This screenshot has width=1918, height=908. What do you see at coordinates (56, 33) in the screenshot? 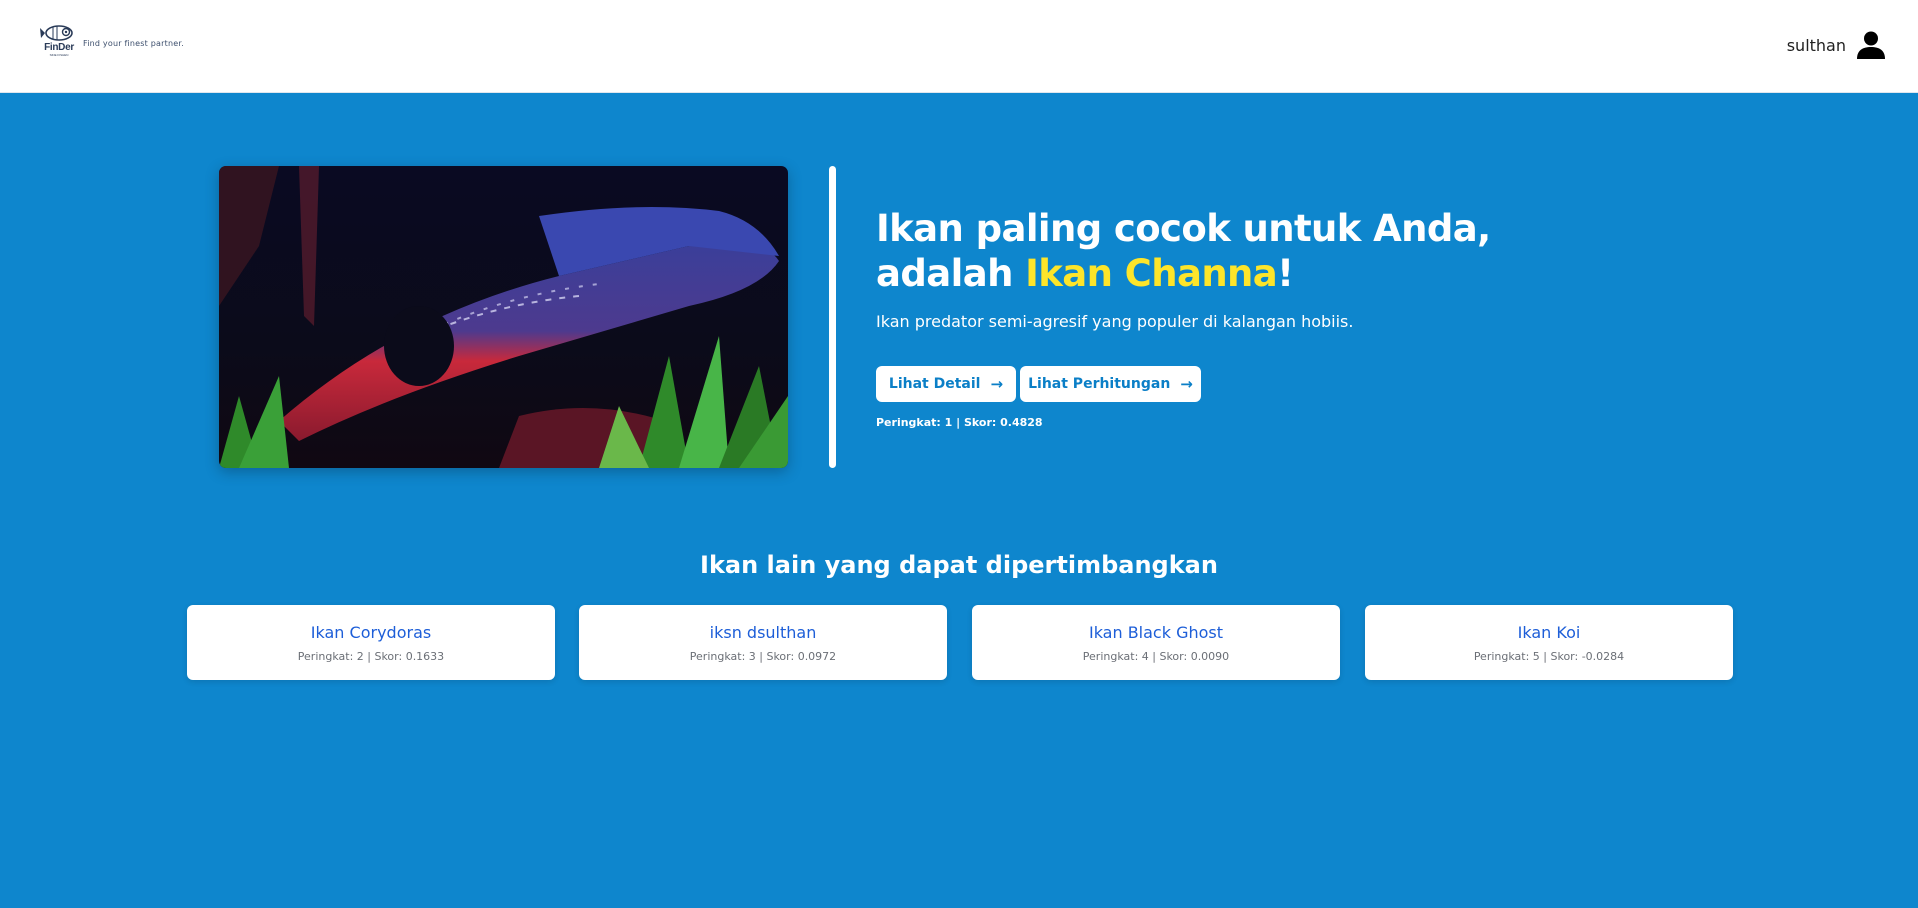
I see `fish-logo-icon` at bounding box center [56, 33].